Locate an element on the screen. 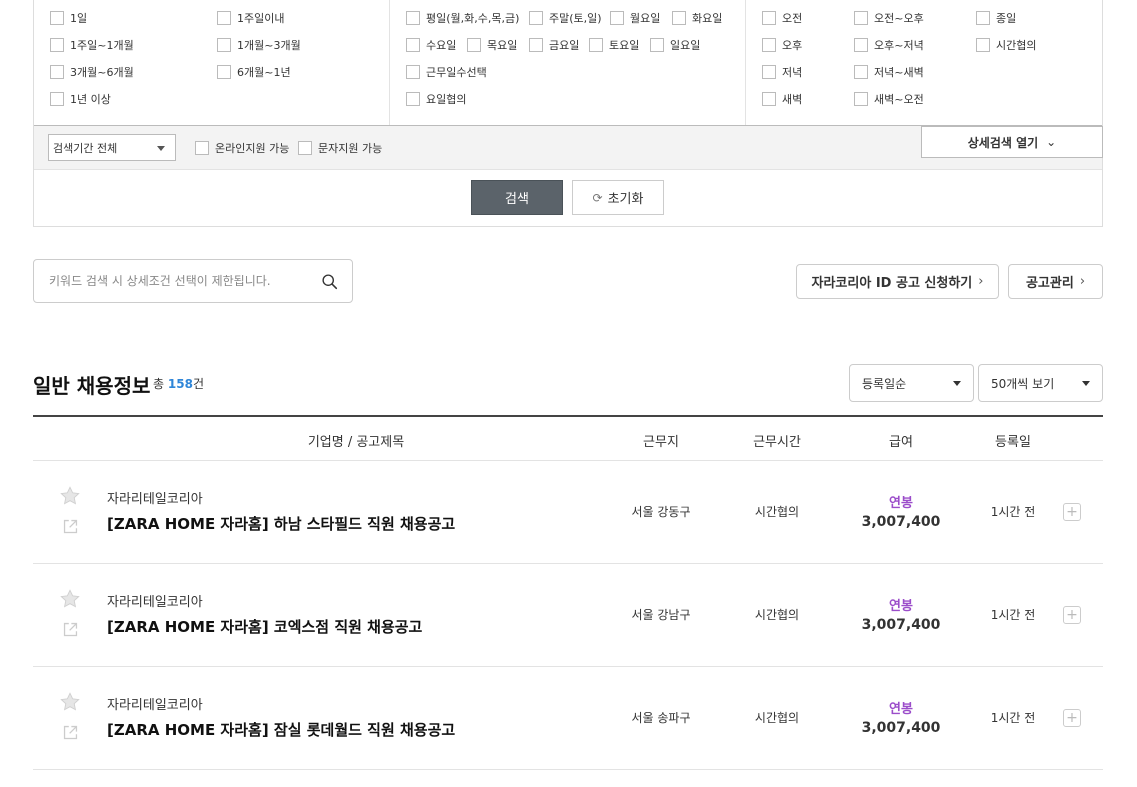  search-period-select: 검색기간 전체 is located at coordinates (112, 147).